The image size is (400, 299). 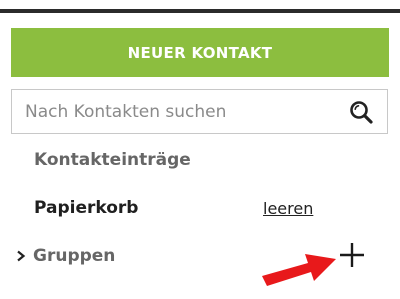 I want to click on add-group-plus-icon, so click(x=352, y=255).